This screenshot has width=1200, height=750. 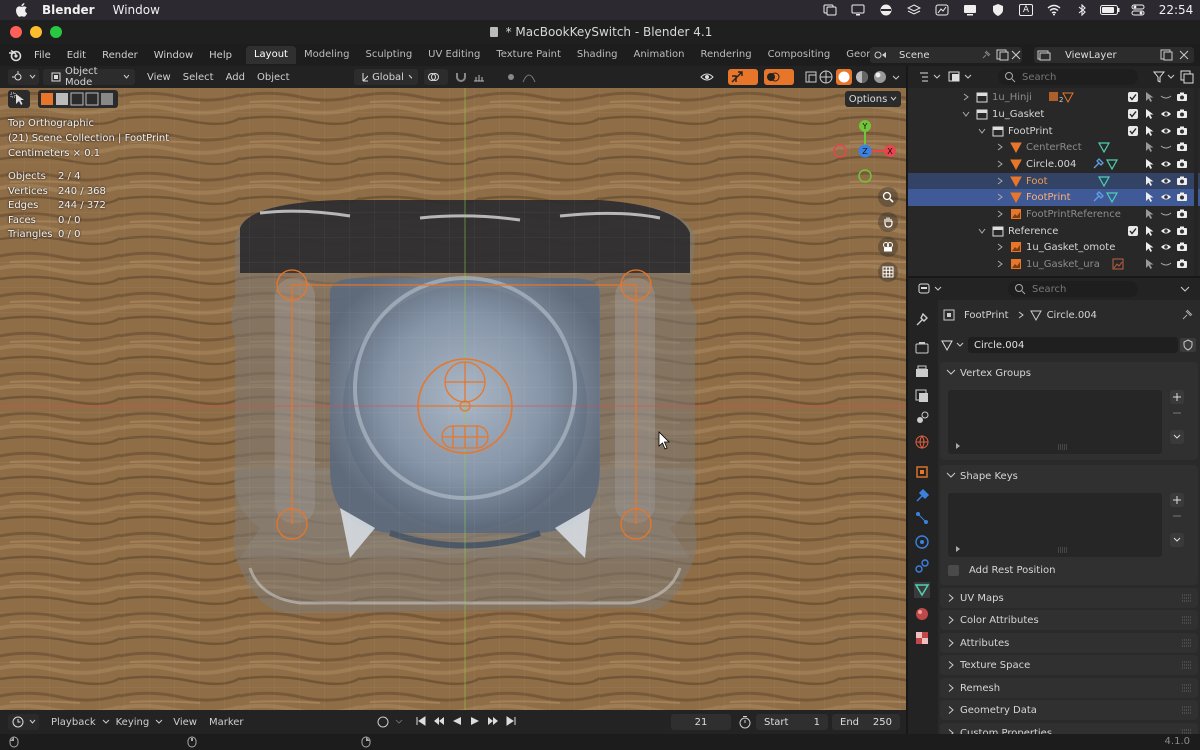 What do you see at coordinates (888, 197) in the screenshot?
I see `zoom-view-button` at bounding box center [888, 197].